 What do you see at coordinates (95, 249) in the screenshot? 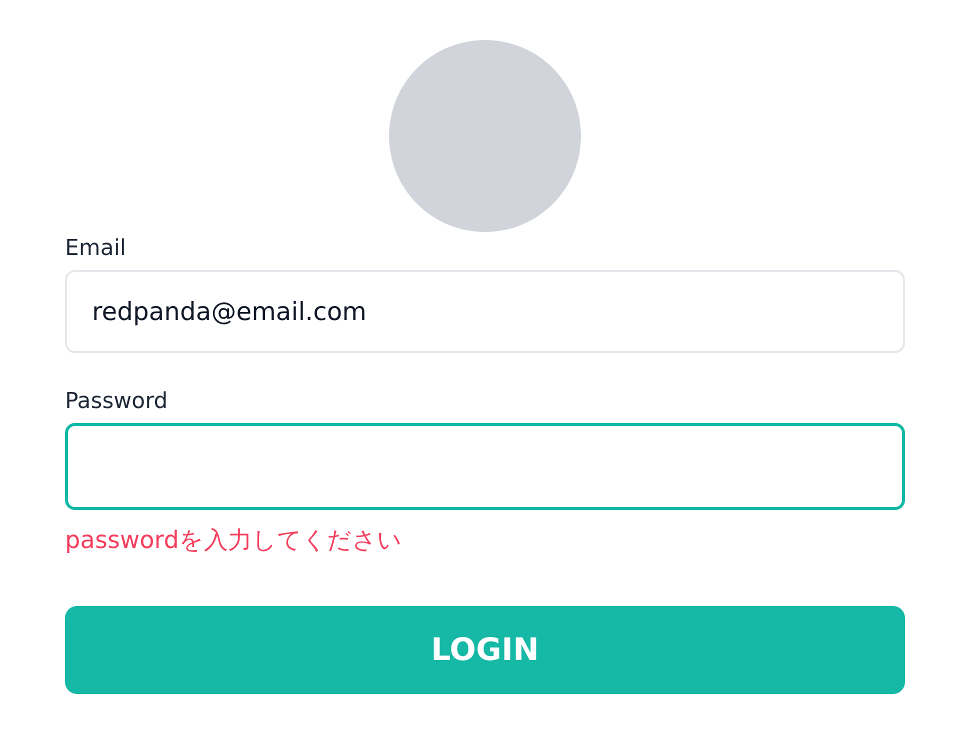
I see `field-label: Email` at bounding box center [95, 249].